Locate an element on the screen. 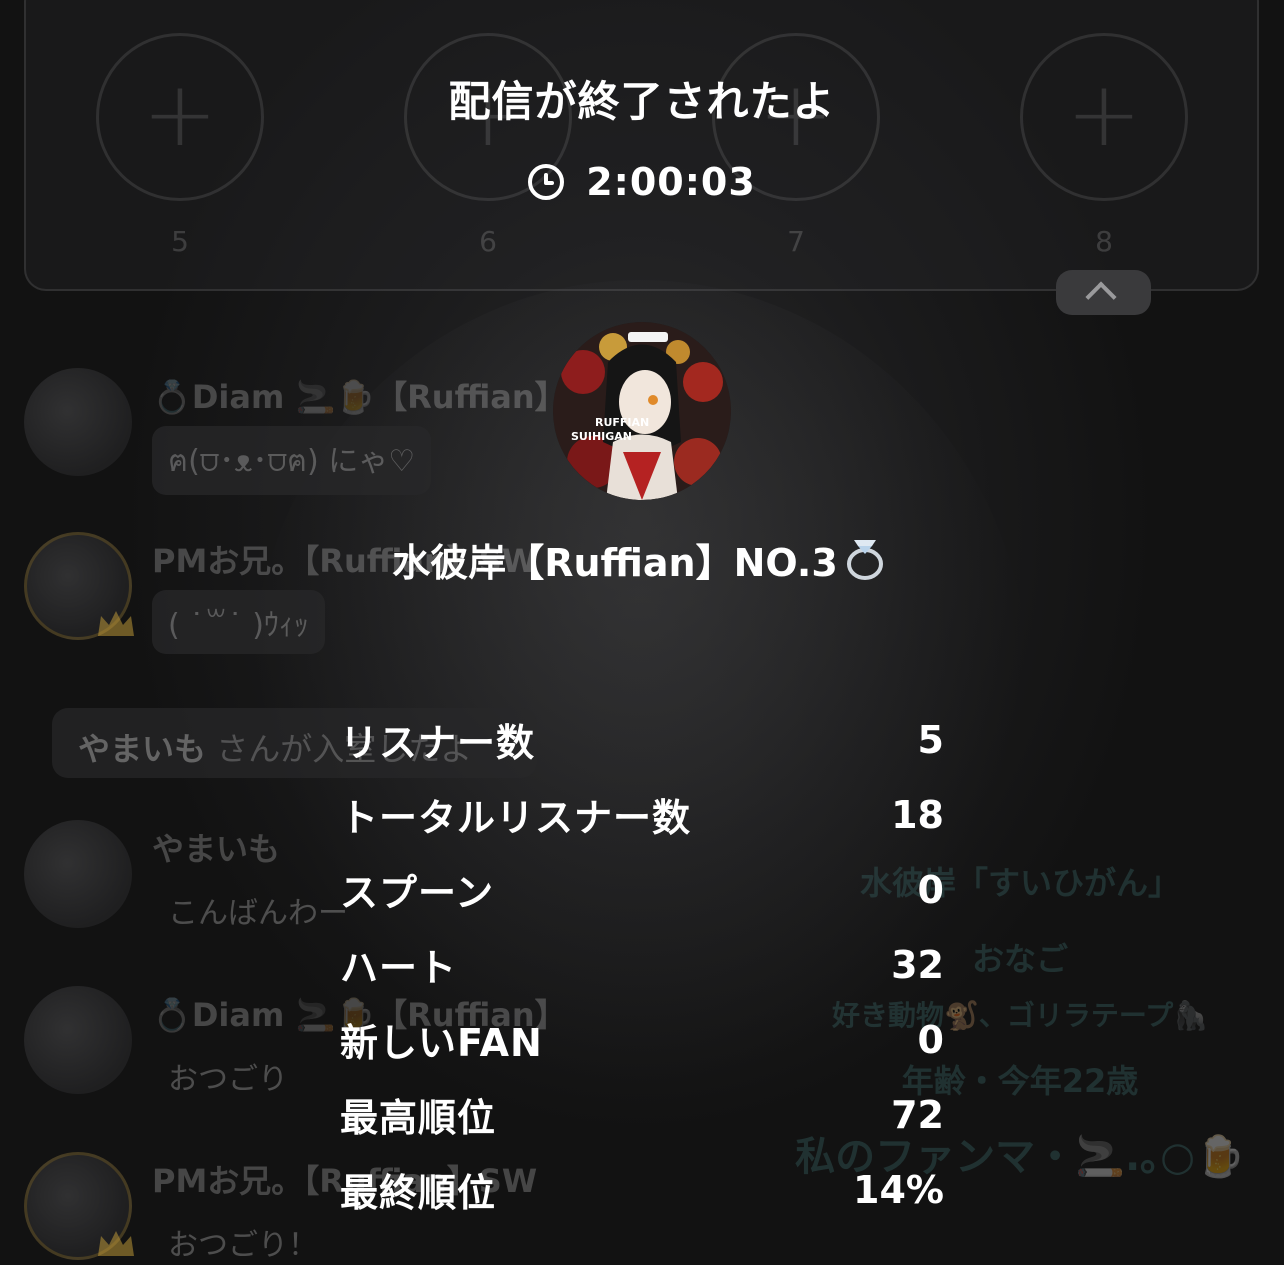 This screenshot has height=1265, width=1284. ring-icon is located at coordinates (864, 560).